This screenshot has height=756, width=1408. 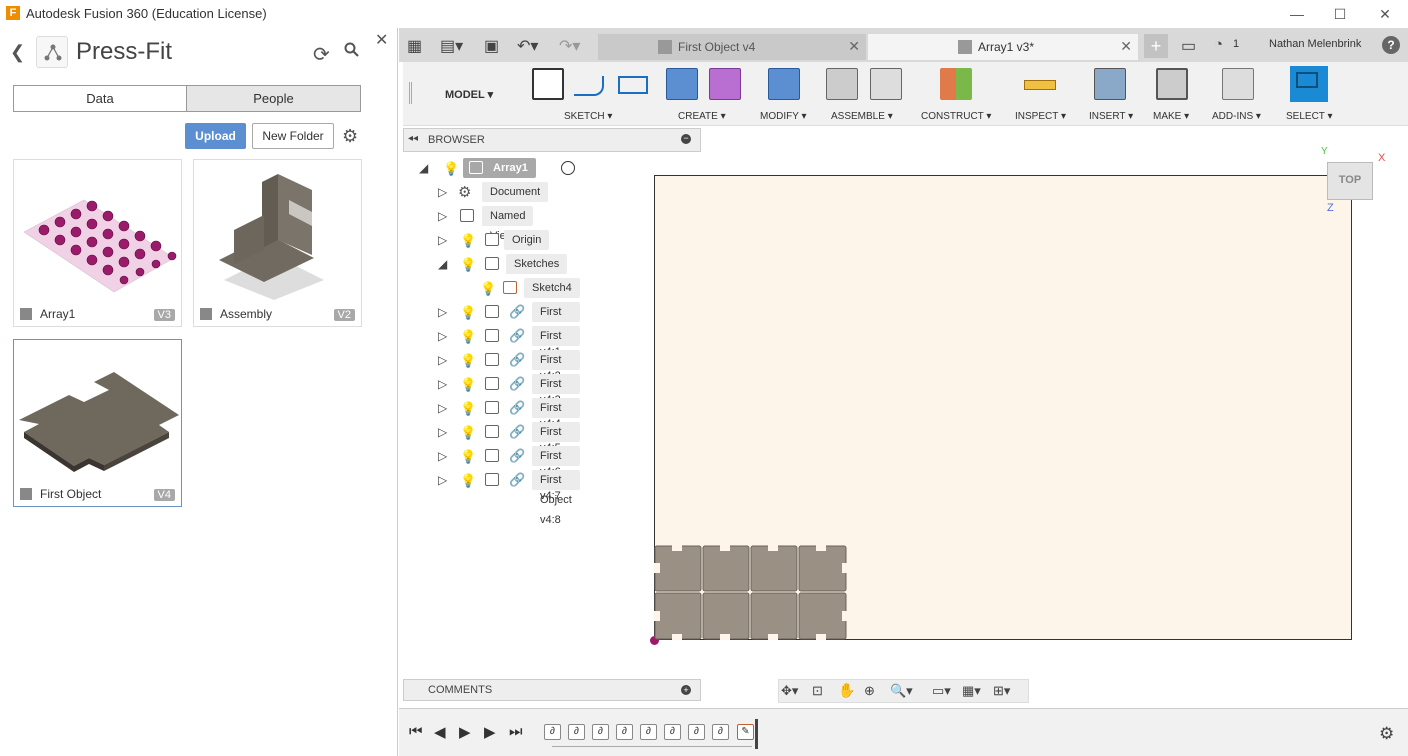 I want to click on collapse-browser-icon: ◂◂, so click(x=413, y=138).